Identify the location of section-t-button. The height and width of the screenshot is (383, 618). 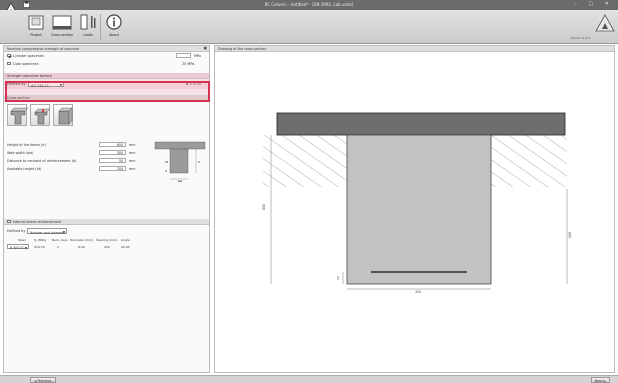
(40, 115).